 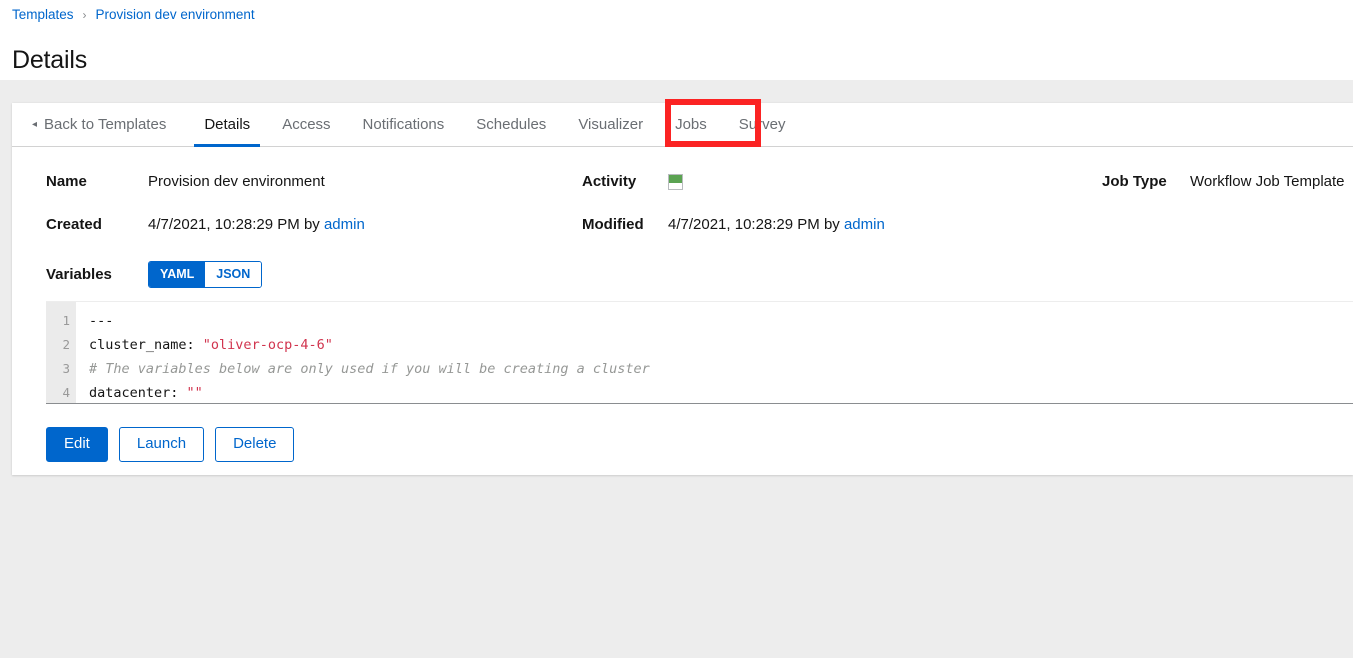 I want to click on tab-details: Details, so click(x=227, y=125).